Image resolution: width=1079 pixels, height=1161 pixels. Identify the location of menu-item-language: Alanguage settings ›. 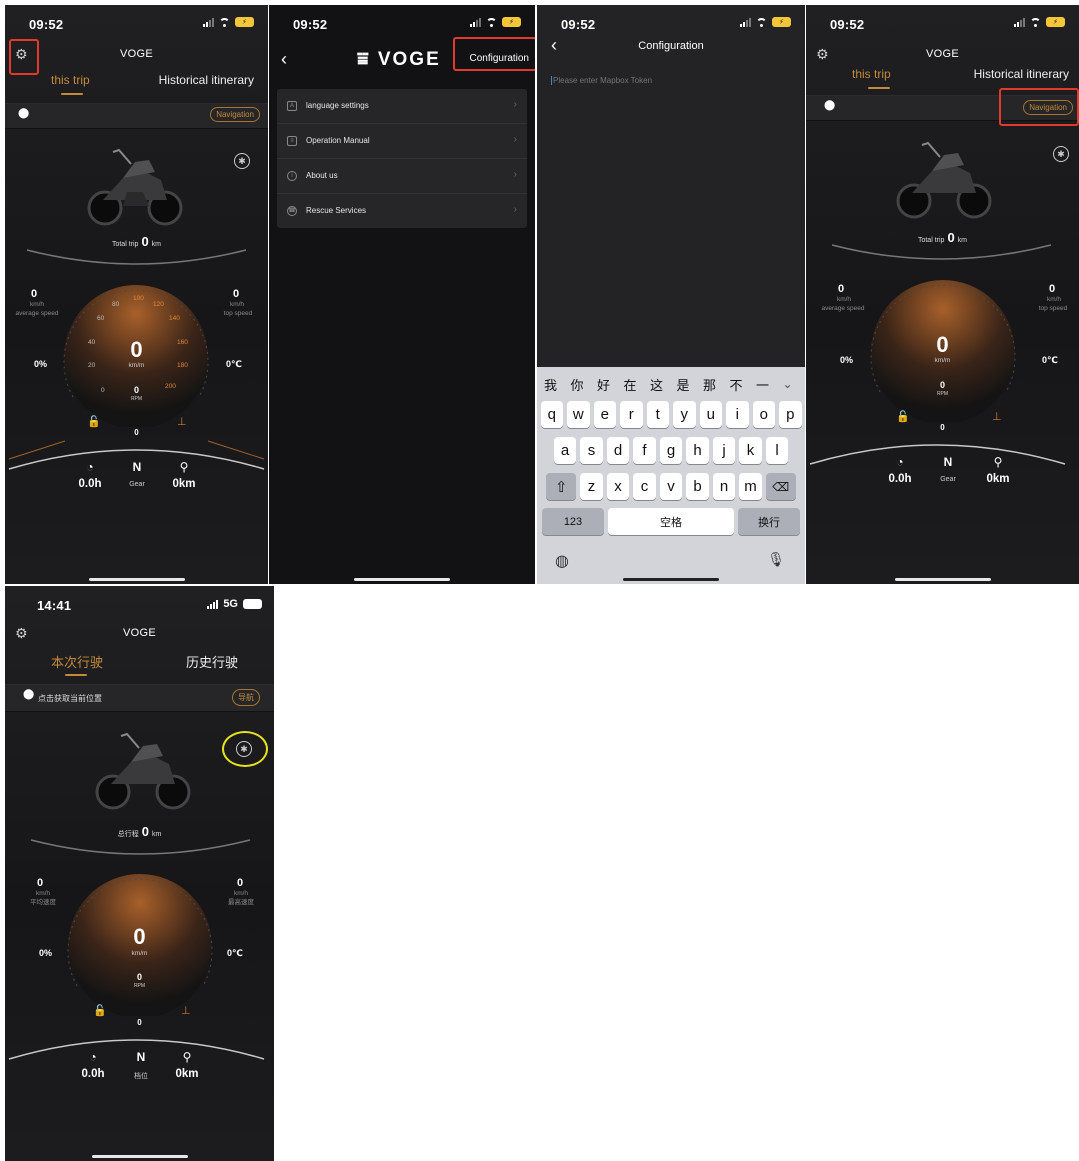
(402, 106).